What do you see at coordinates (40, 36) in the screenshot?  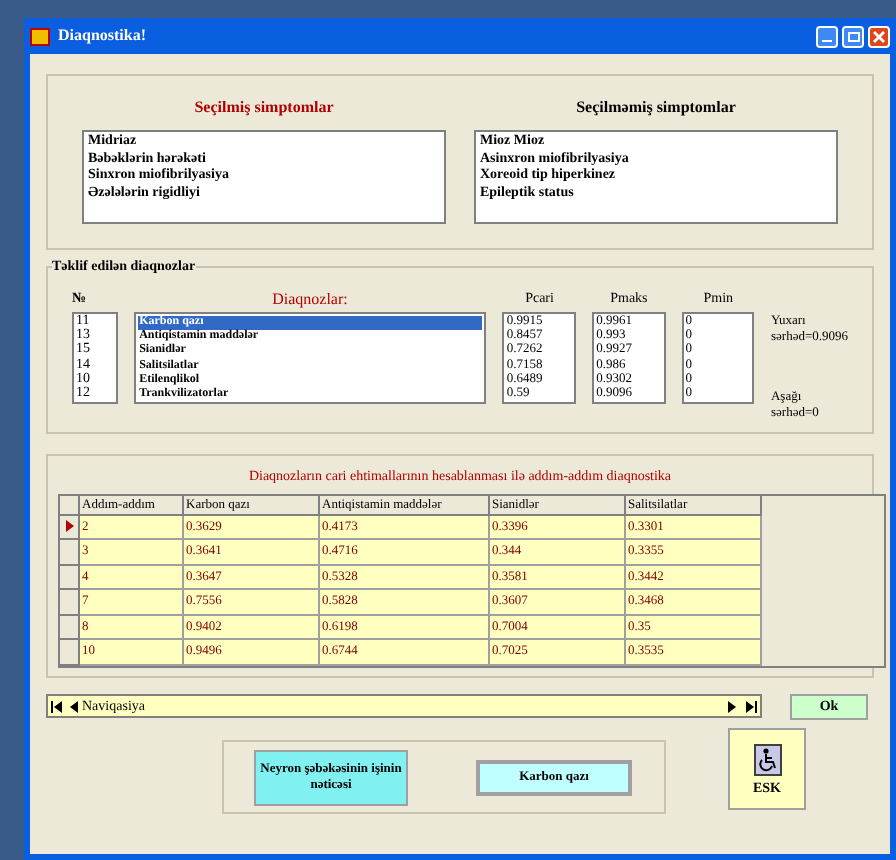 I see `app-icon` at bounding box center [40, 36].